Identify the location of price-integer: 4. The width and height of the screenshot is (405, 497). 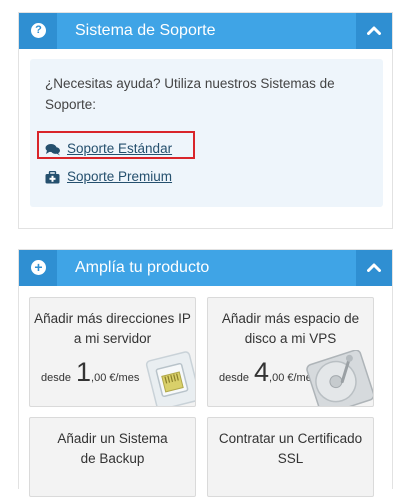
(261, 372).